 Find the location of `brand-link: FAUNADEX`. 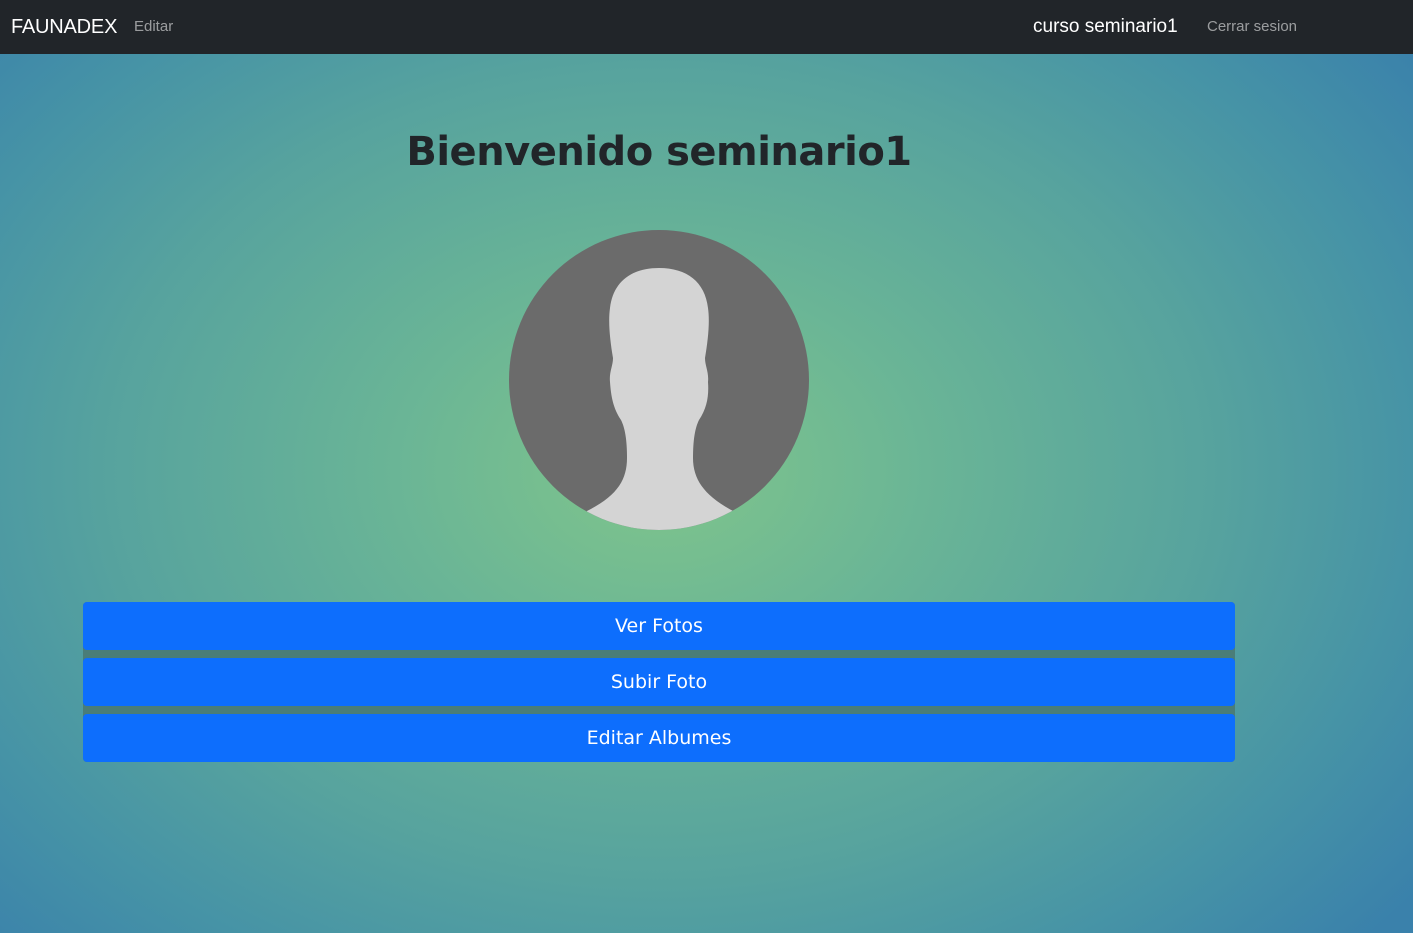

brand-link: FAUNADEX is located at coordinates (64, 27).